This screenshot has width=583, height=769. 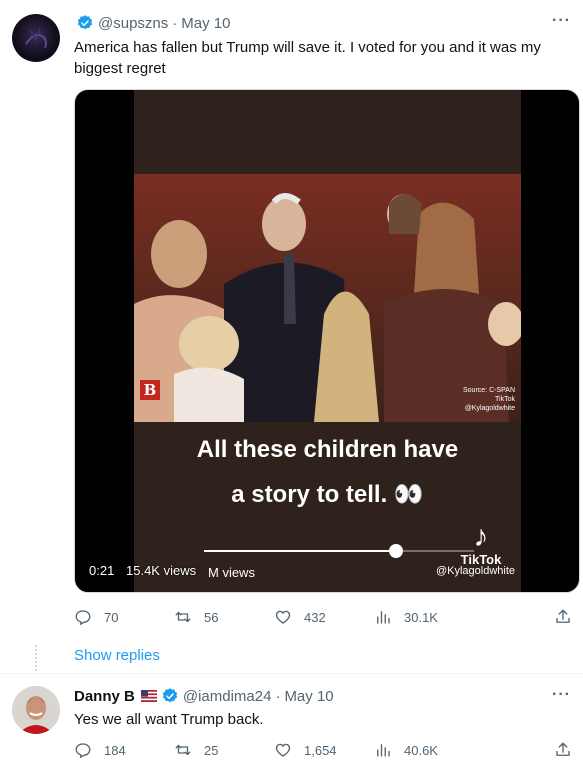 I want to click on video-views: 15.4K views, so click(x=161, y=570).